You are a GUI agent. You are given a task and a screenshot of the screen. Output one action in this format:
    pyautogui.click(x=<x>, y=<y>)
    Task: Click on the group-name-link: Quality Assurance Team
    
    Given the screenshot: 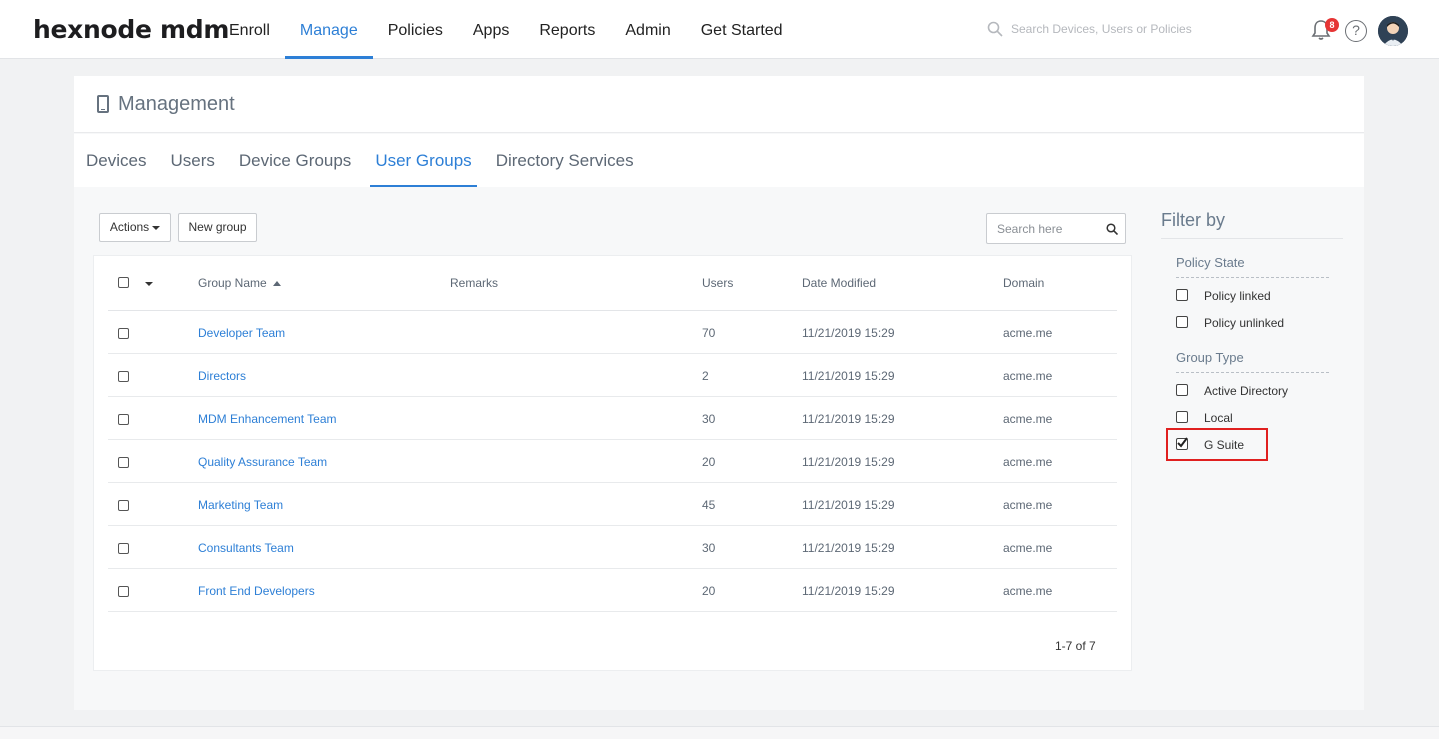 What is the action you would take?
    pyautogui.click(x=262, y=462)
    